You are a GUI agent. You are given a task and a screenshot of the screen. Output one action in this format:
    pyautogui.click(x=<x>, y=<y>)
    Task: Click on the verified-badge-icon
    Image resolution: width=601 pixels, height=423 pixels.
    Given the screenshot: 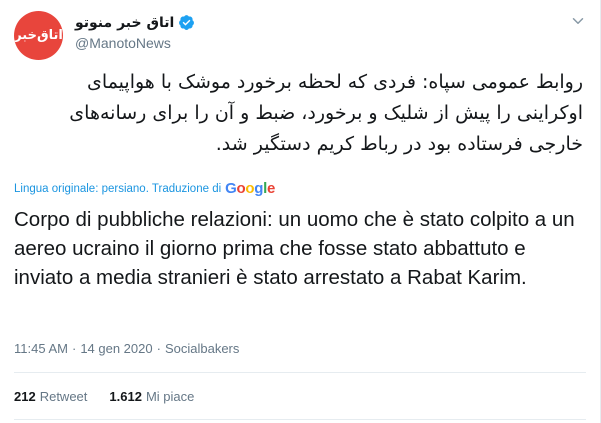 What is the action you would take?
    pyautogui.click(x=187, y=22)
    